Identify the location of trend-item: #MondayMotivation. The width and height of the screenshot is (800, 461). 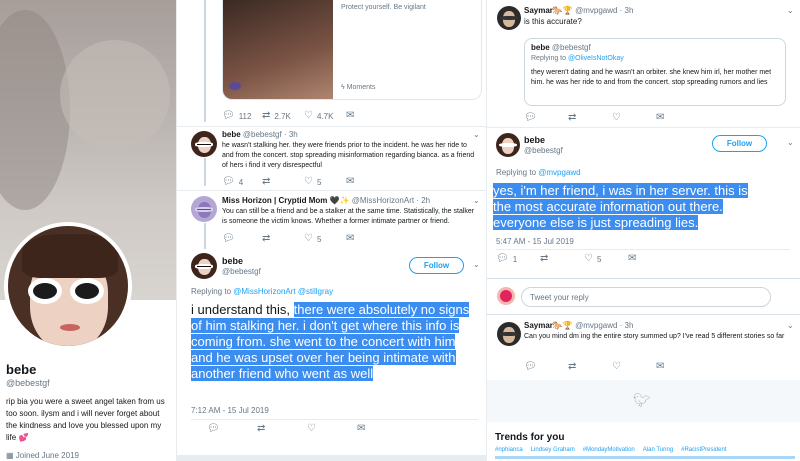
(609, 450).